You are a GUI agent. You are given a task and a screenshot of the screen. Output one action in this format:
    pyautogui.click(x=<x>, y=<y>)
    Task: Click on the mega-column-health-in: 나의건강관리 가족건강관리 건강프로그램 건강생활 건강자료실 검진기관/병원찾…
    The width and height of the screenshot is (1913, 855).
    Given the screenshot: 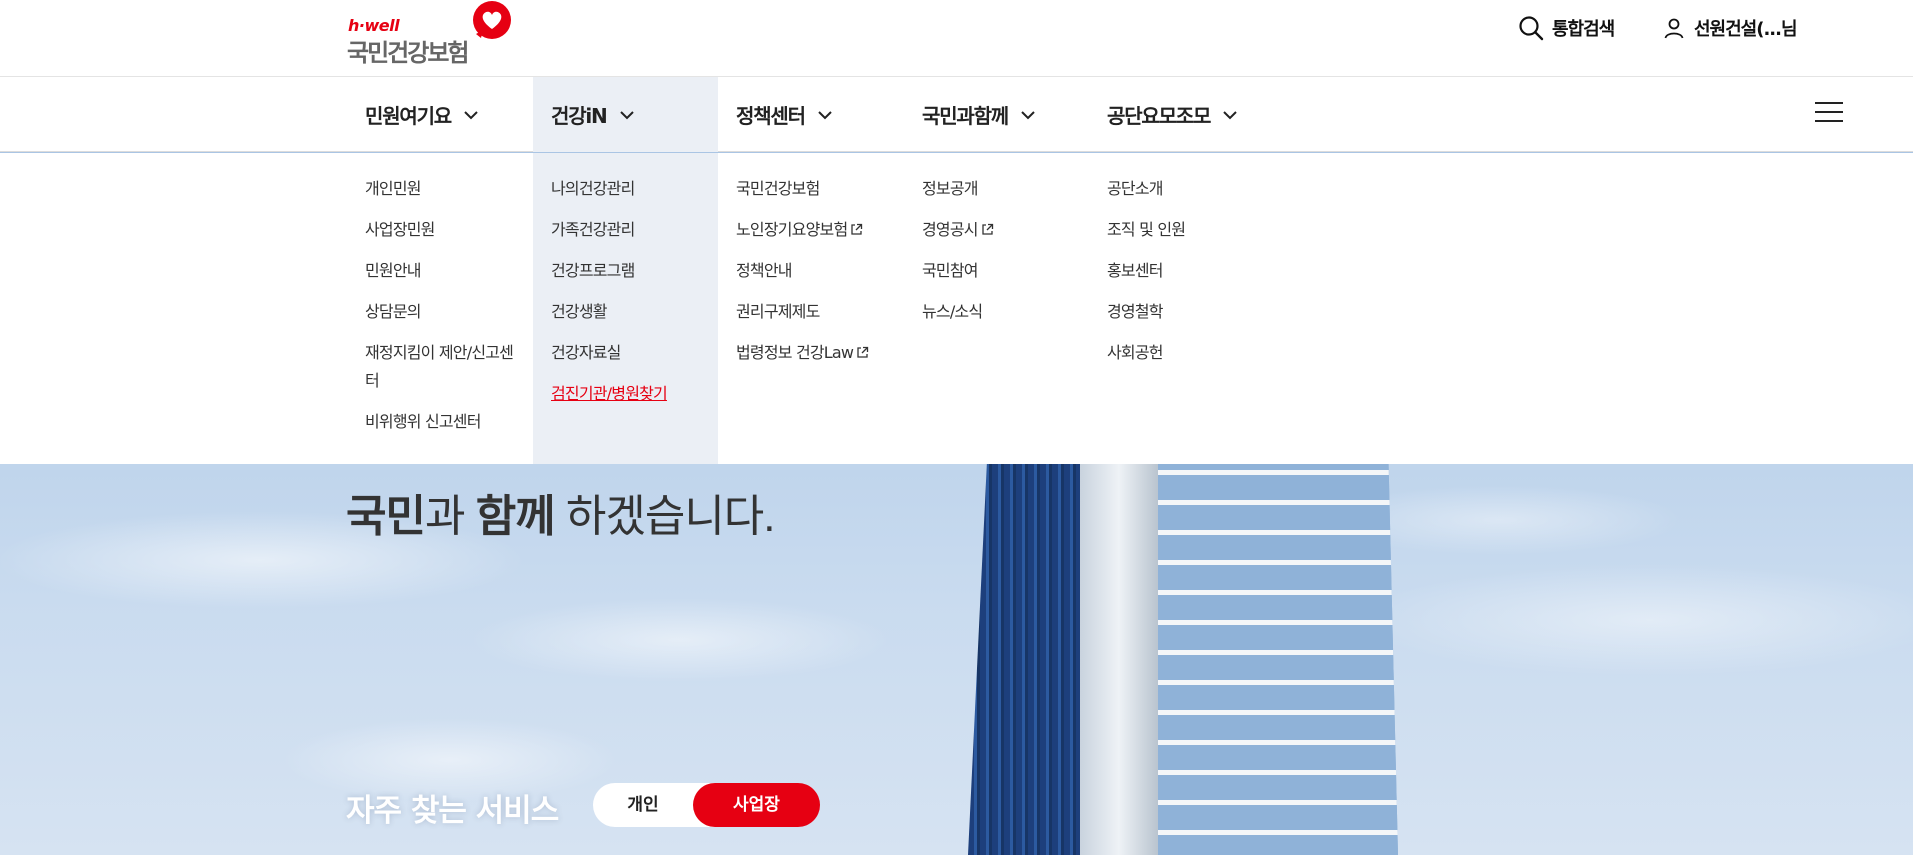 What is the action you would take?
    pyautogui.click(x=625, y=308)
    